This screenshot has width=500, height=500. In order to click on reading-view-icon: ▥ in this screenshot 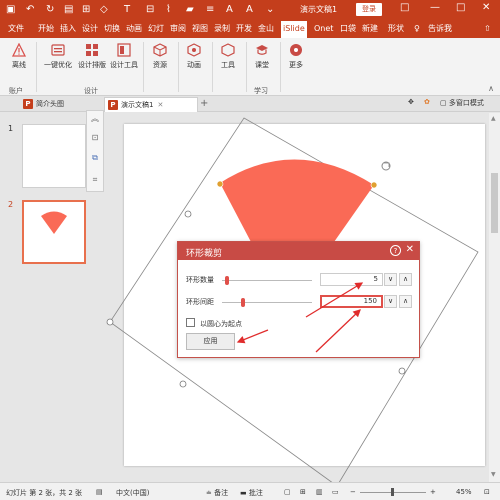, I will do `click(319, 492)`.